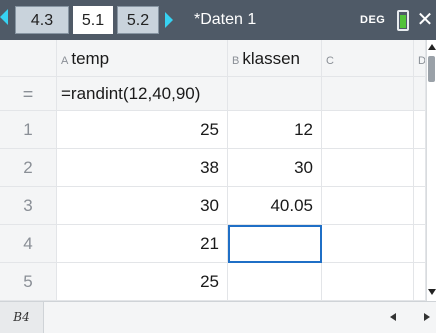 This screenshot has height=333, width=436. Describe the element at coordinates (28, 168) in the screenshot. I see `row-number: 2` at that location.